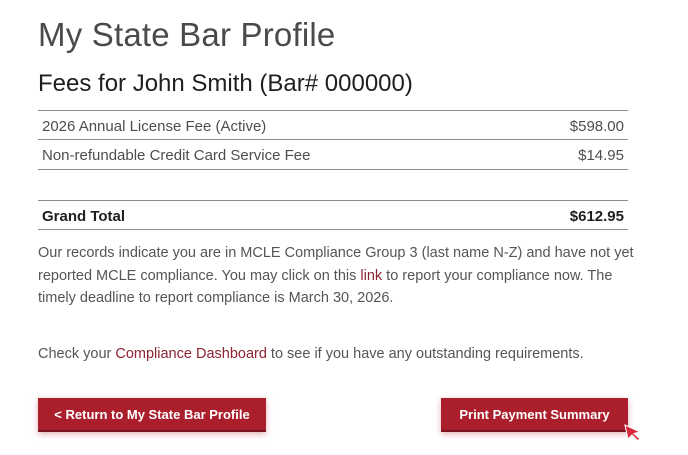 The image size is (688, 455). What do you see at coordinates (596, 126) in the screenshot?
I see `fee-amount: $598.00` at bounding box center [596, 126].